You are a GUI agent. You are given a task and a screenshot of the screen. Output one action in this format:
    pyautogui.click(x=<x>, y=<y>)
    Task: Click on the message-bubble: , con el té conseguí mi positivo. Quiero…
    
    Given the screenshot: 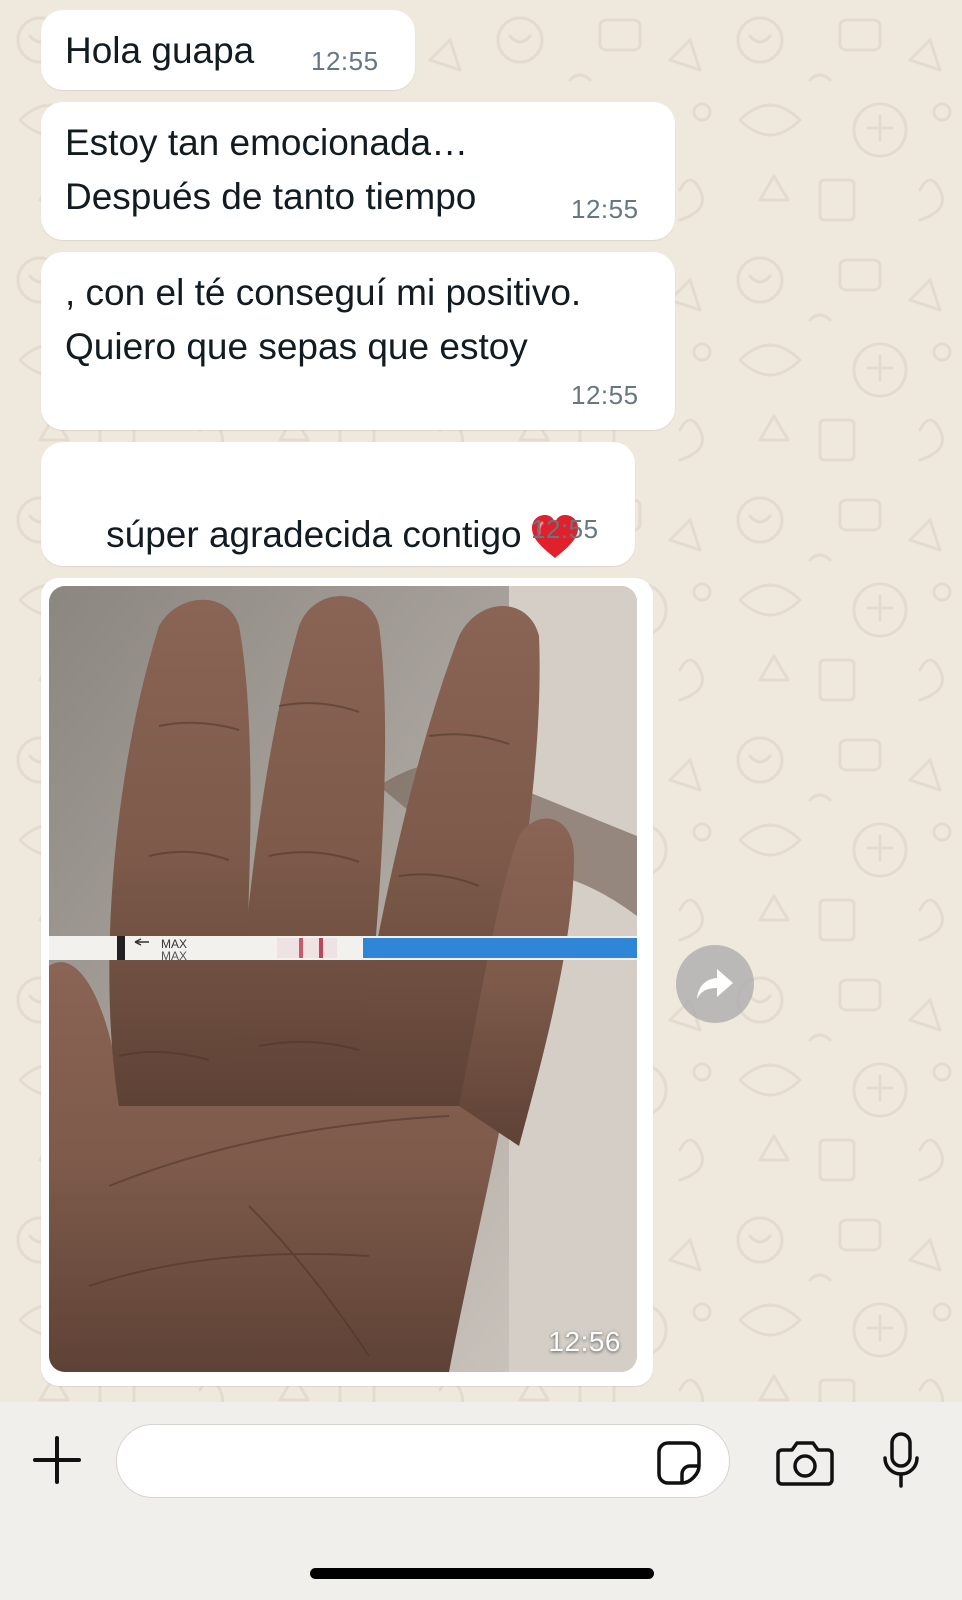 What is the action you would take?
    pyautogui.click(x=358, y=341)
    